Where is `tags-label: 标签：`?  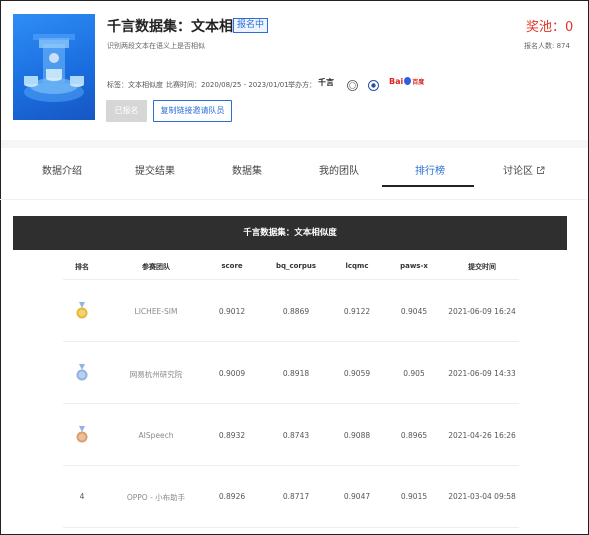
tags-label: 标签： is located at coordinates (117, 85).